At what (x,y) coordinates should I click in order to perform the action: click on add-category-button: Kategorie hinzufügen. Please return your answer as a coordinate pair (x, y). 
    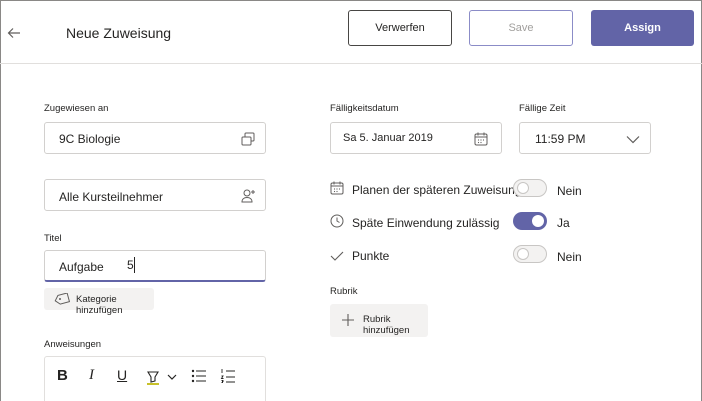
    Looking at the image, I should click on (99, 302).